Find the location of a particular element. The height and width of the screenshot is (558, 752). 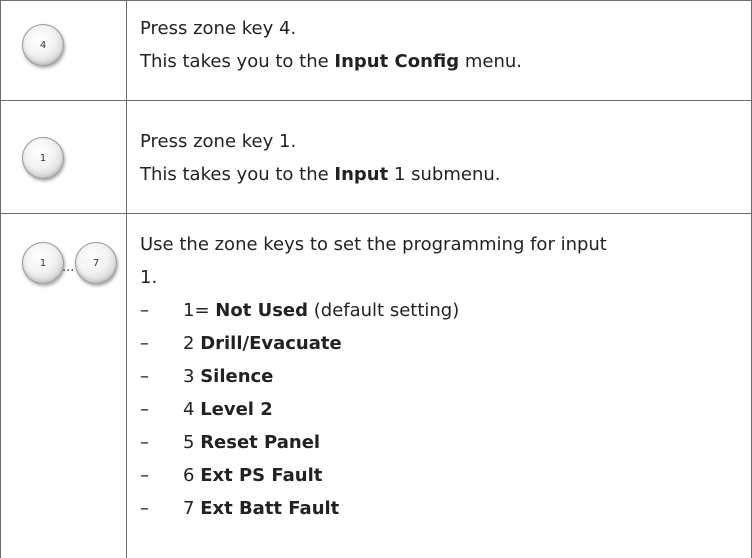

step-result: This takes you to the Input 1 submenu. is located at coordinates (320, 174).